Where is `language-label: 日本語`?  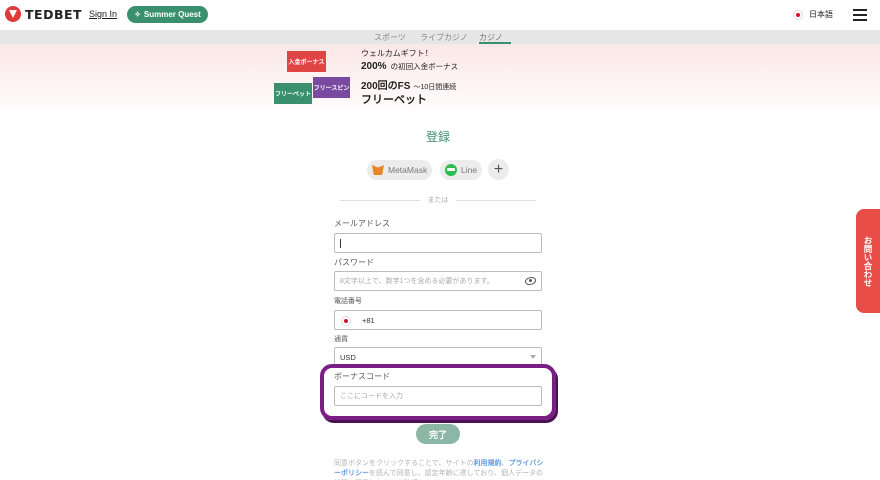 language-label: 日本語 is located at coordinates (821, 14).